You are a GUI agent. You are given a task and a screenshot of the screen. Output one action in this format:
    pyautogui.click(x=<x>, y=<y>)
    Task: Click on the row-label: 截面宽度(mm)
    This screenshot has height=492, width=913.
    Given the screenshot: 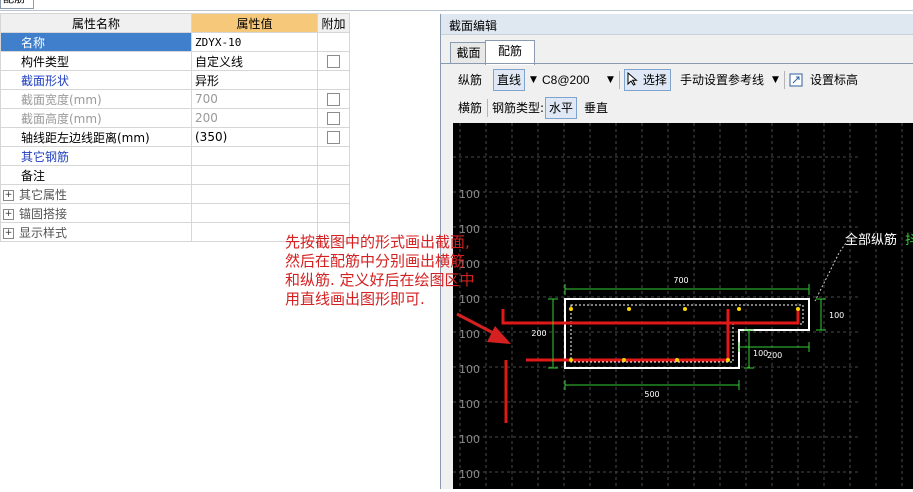 What is the action you would take?
    pyautogui.click(x=96, y=99)
    